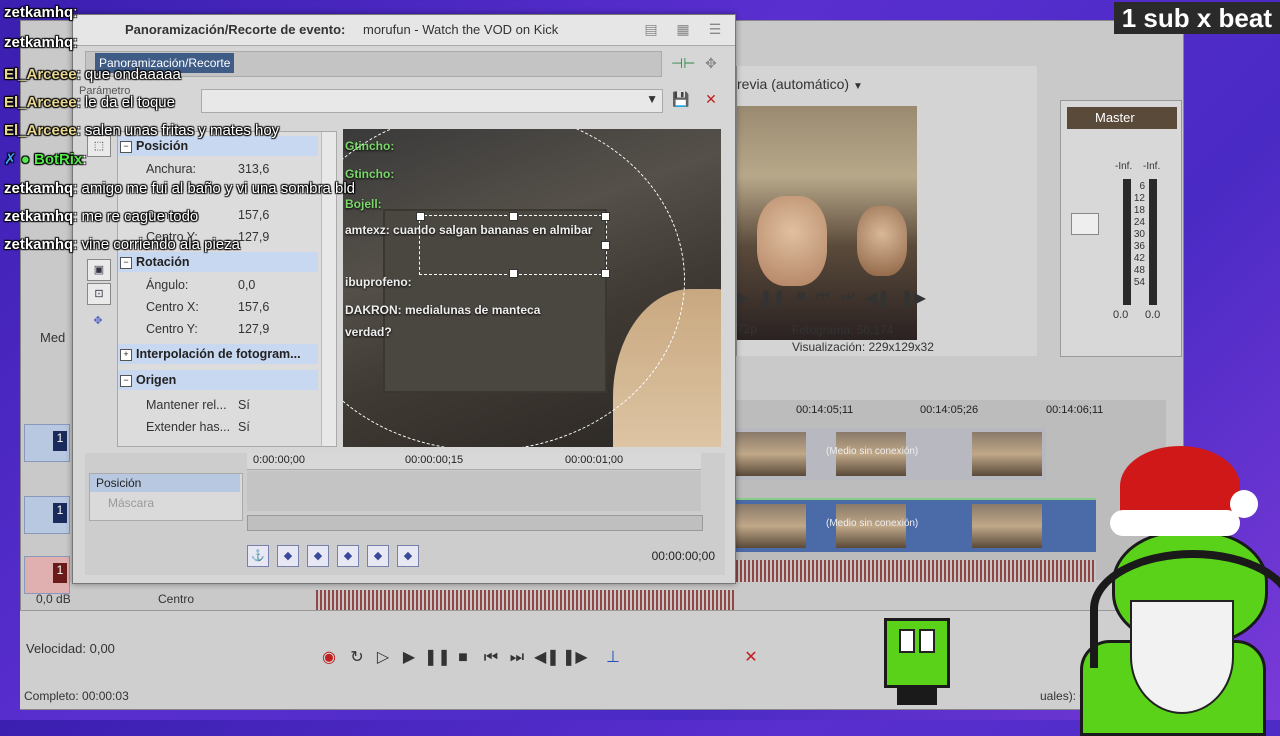 The height and width of the screenshot is (736, 1280). Describe the element at coordinates (683, 29) in the screenshot. I see `grid-icon: ▦` at that location.